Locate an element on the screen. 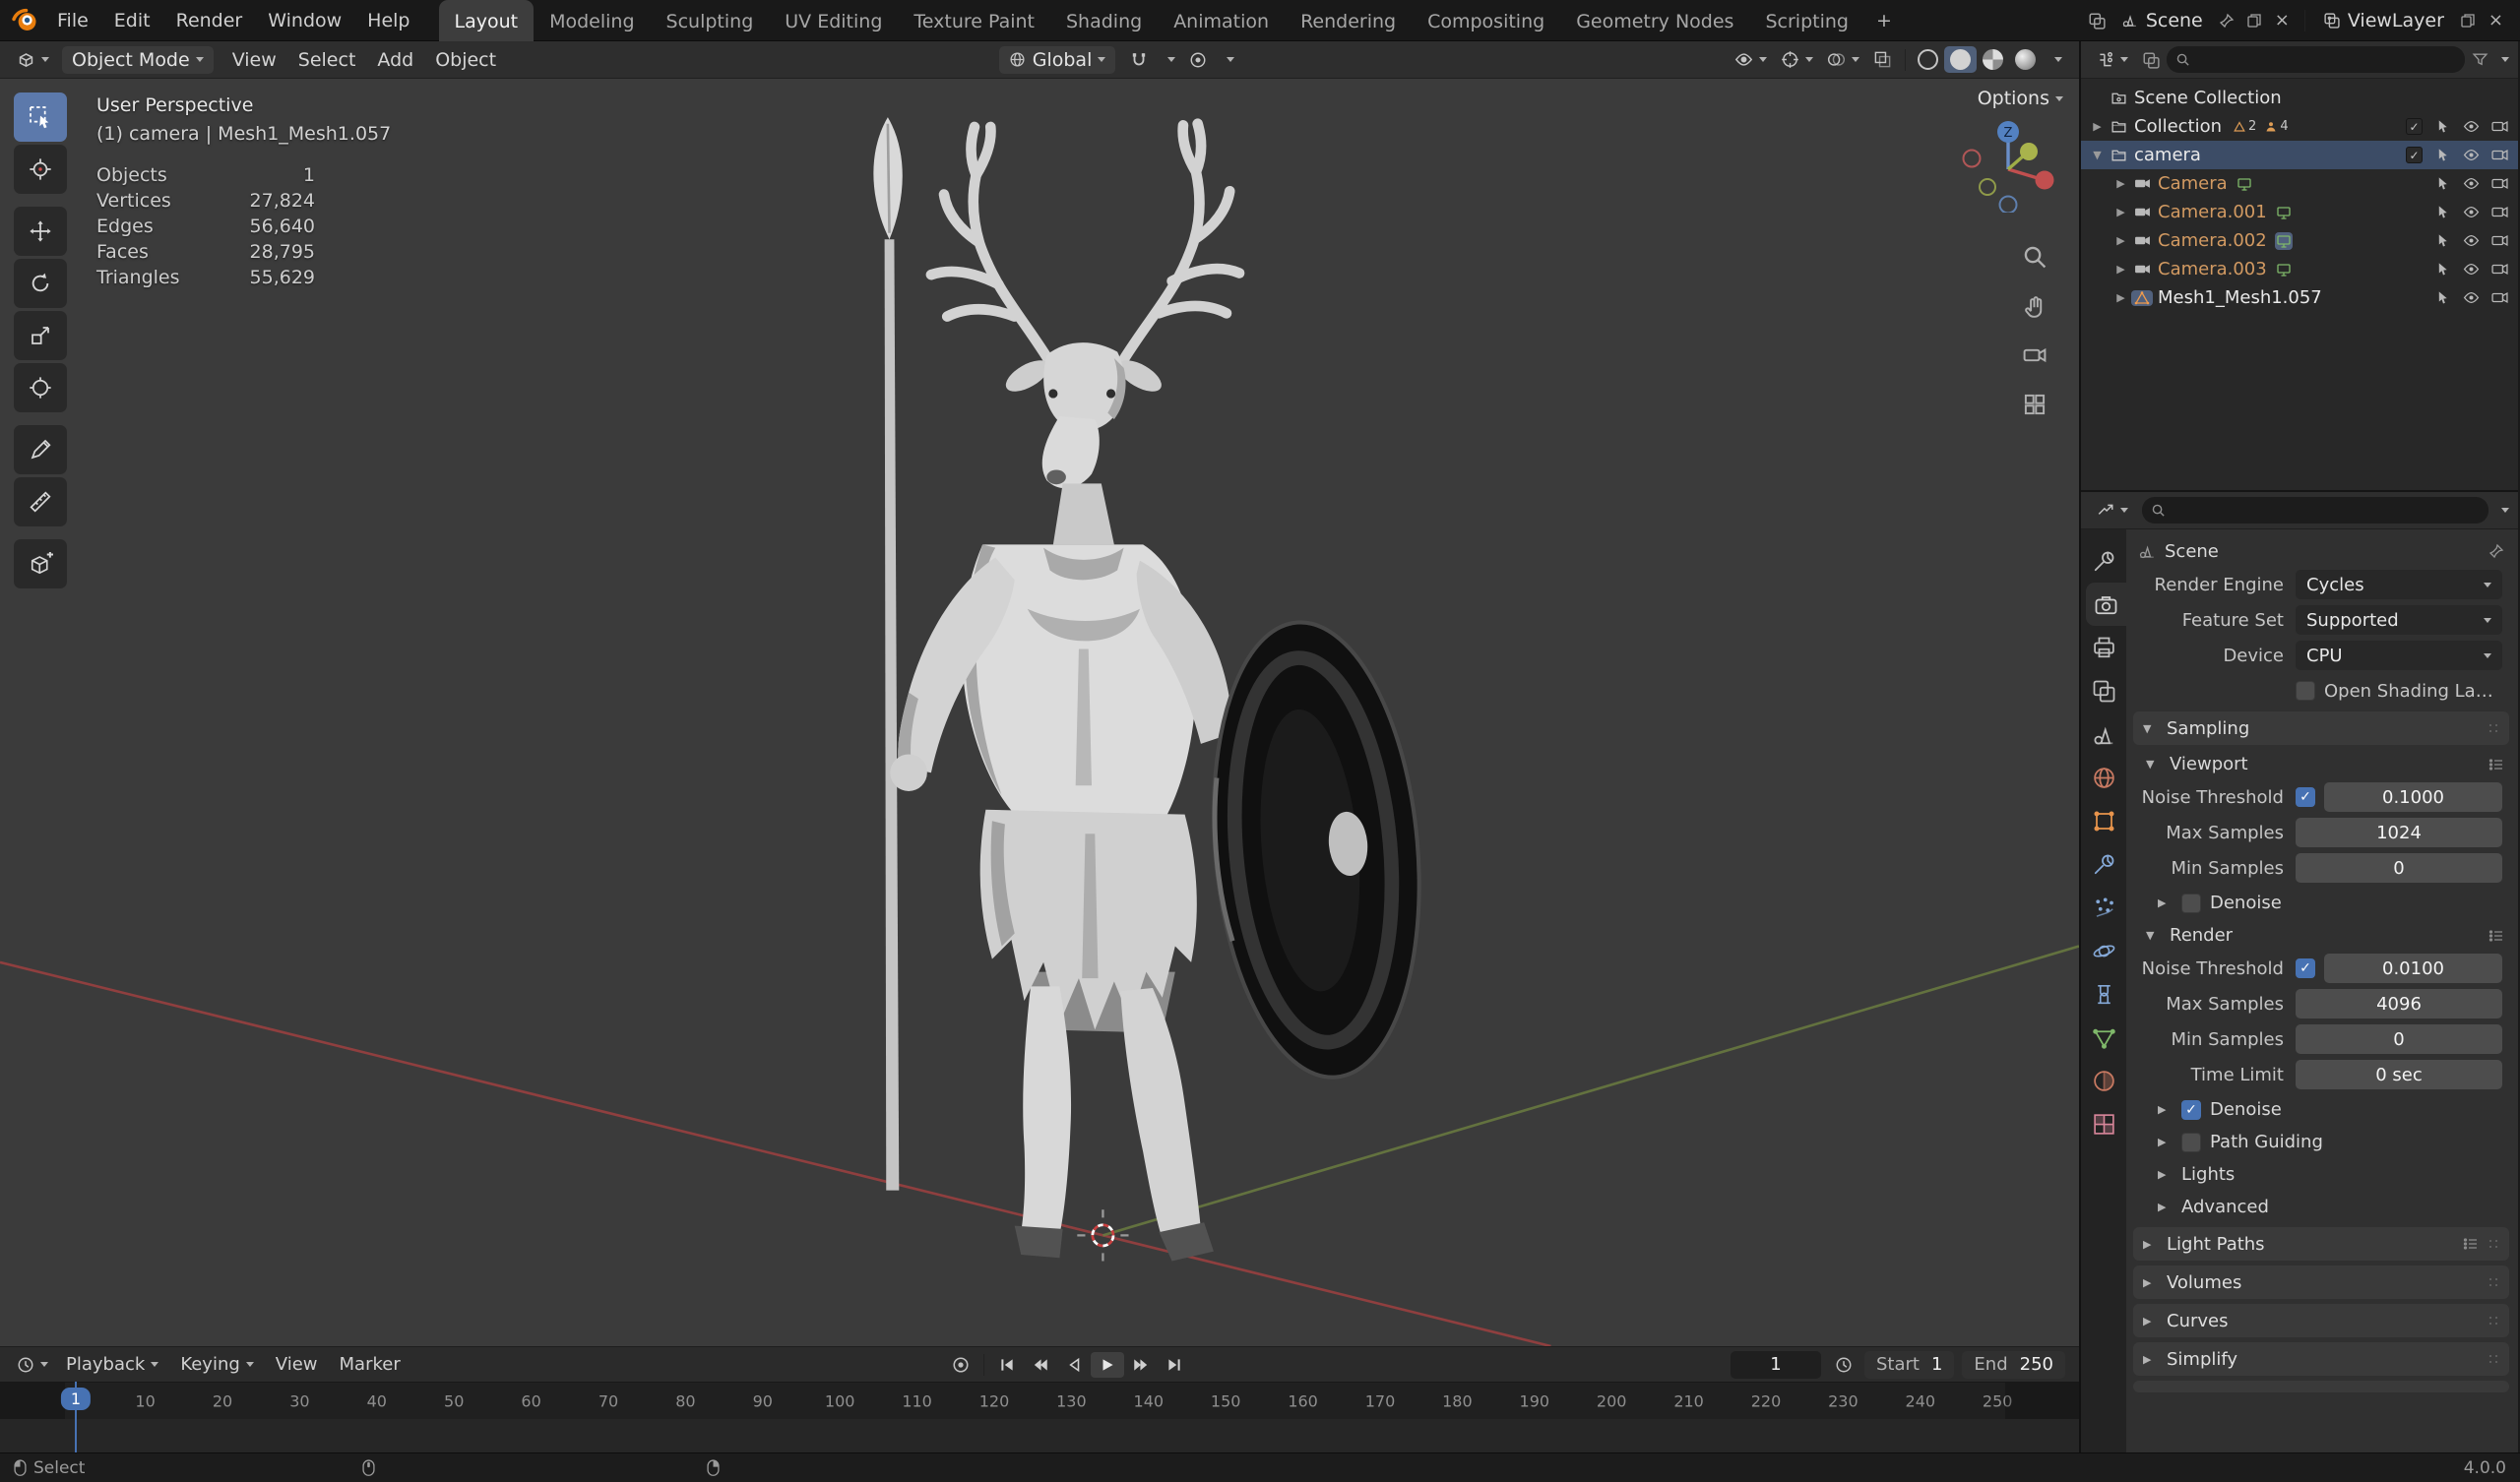  navigation-gizmo: Z is located at coordinates (2008, 165).